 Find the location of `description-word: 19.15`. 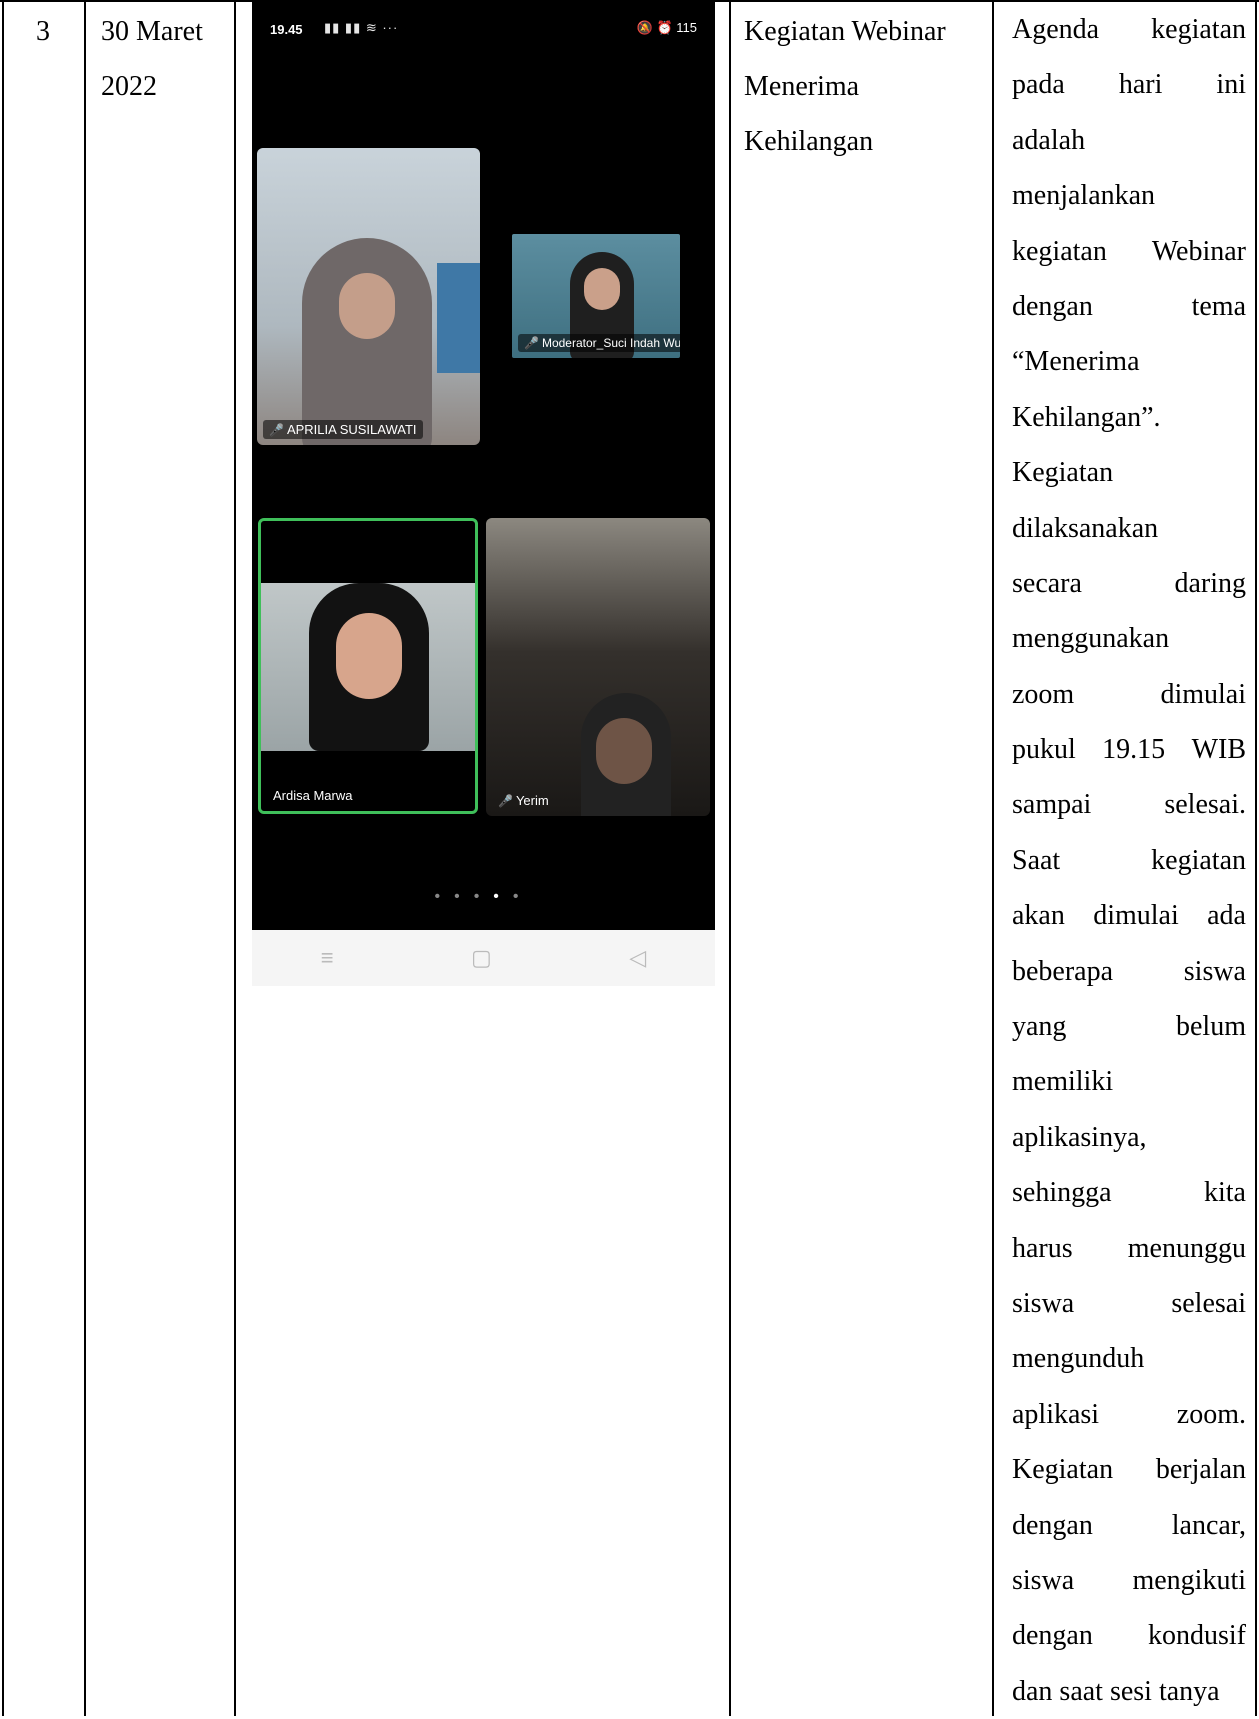

description-word: 19.15 is located at coordinates (1134, 750).